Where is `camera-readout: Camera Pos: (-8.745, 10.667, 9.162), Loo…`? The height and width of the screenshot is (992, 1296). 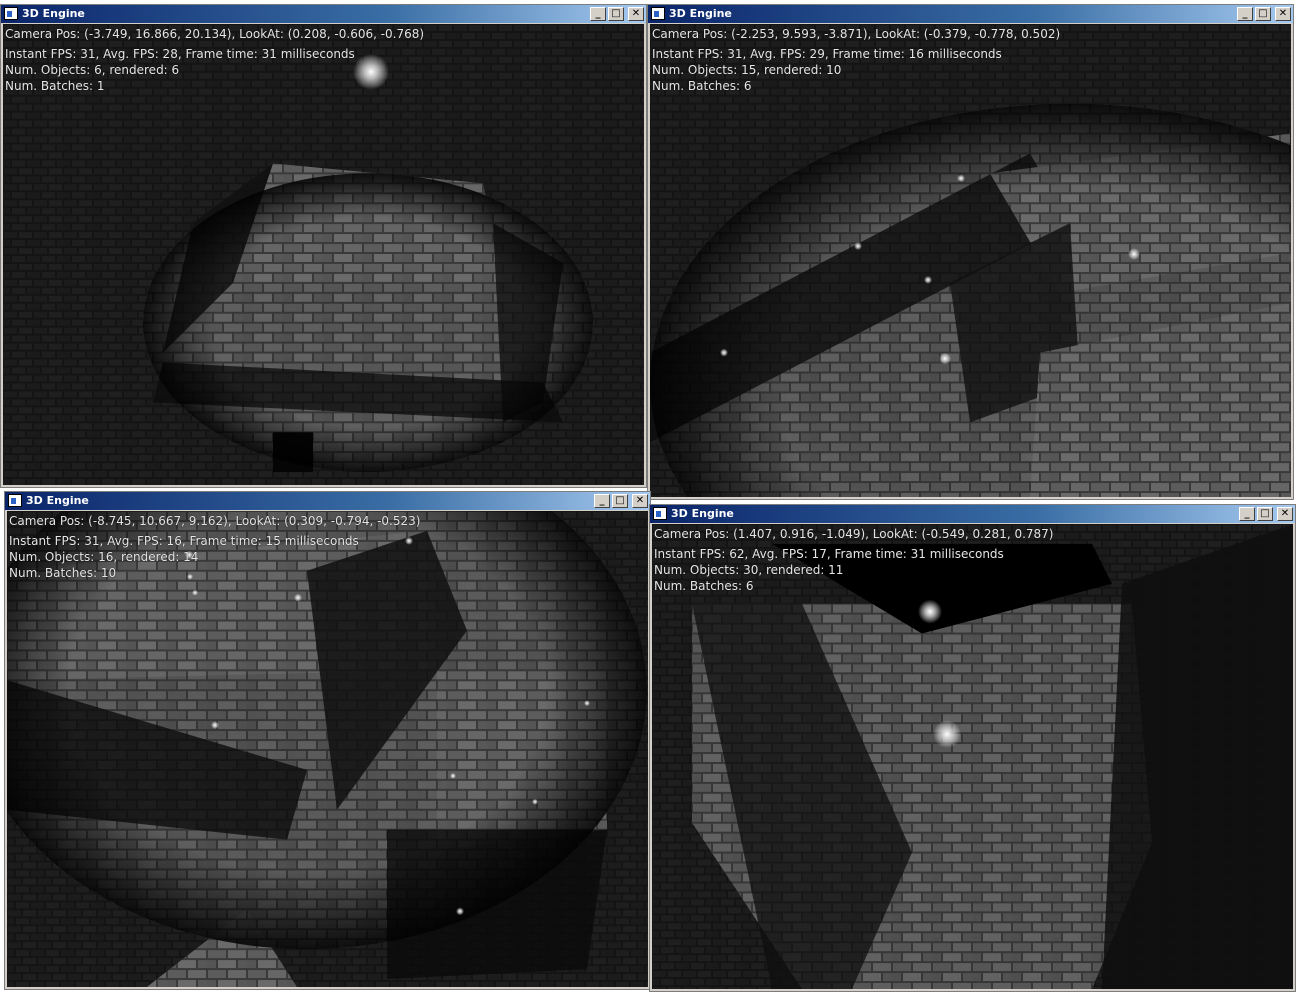 camera-readout: Camera Pos: (-8.745, 10.667, 9.162), Loo… is located at coordinates (215, 521).